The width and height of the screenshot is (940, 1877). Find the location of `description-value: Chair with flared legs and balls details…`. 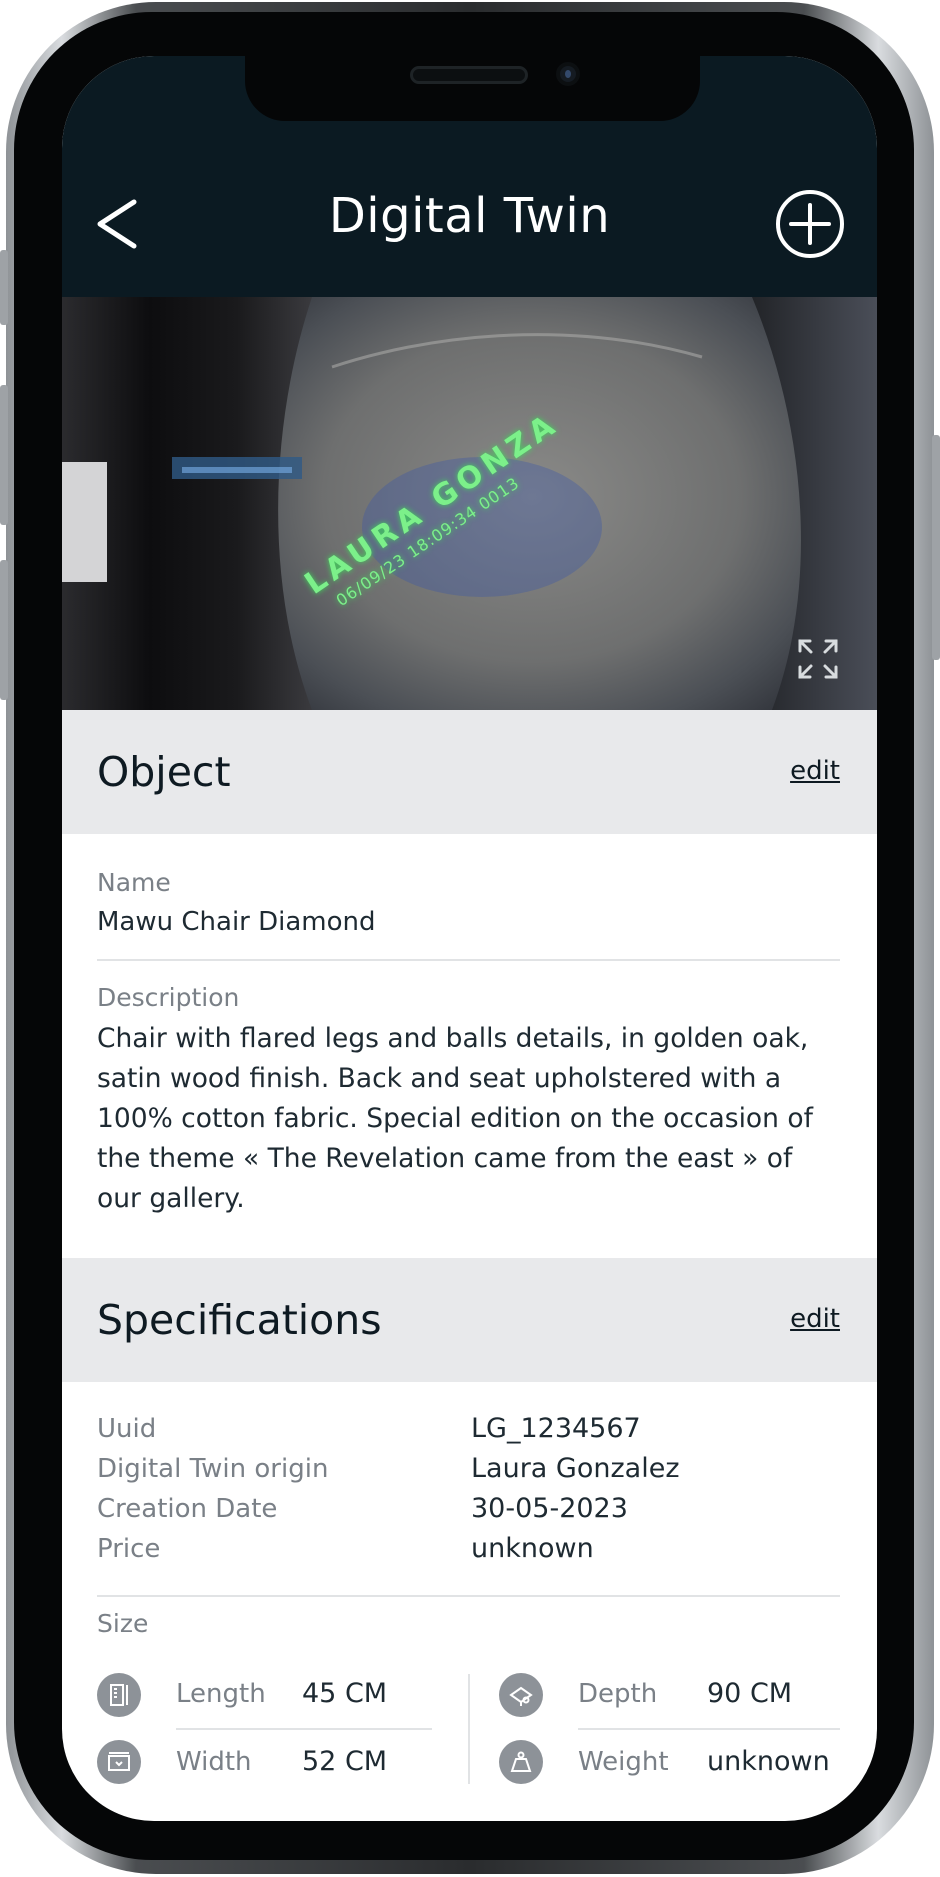

description-value: Chair with flared legs and balls details… is located at coordinates (455, 1118).